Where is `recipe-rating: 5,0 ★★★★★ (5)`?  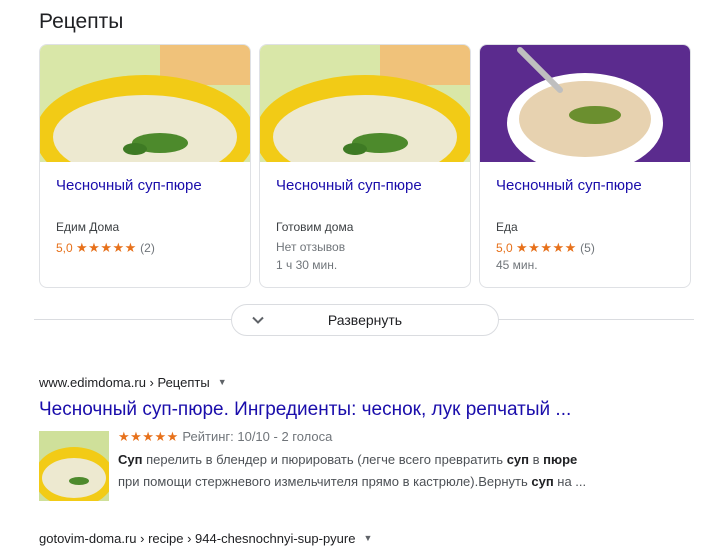 recipe-rating: 5,0 ★★★★★ (5) is located at coordinates (545, 248).